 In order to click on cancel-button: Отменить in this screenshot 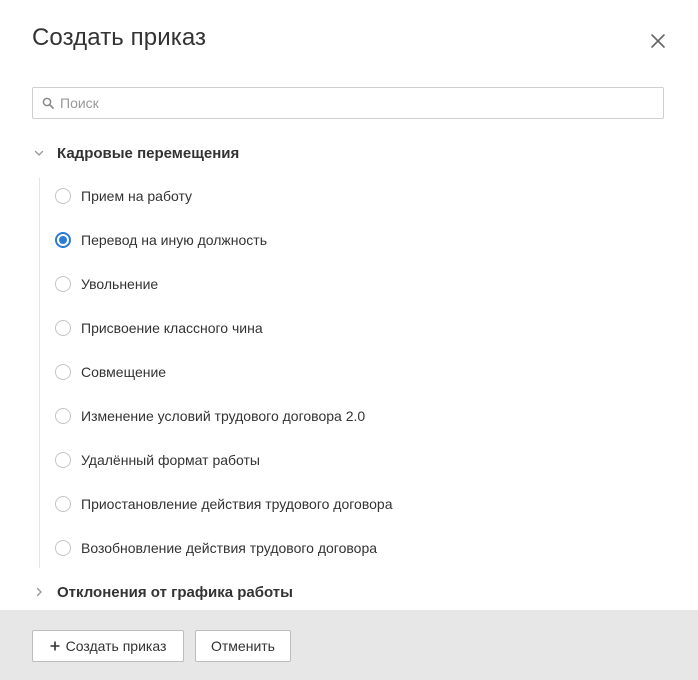, I will do `click(243, 646)`.